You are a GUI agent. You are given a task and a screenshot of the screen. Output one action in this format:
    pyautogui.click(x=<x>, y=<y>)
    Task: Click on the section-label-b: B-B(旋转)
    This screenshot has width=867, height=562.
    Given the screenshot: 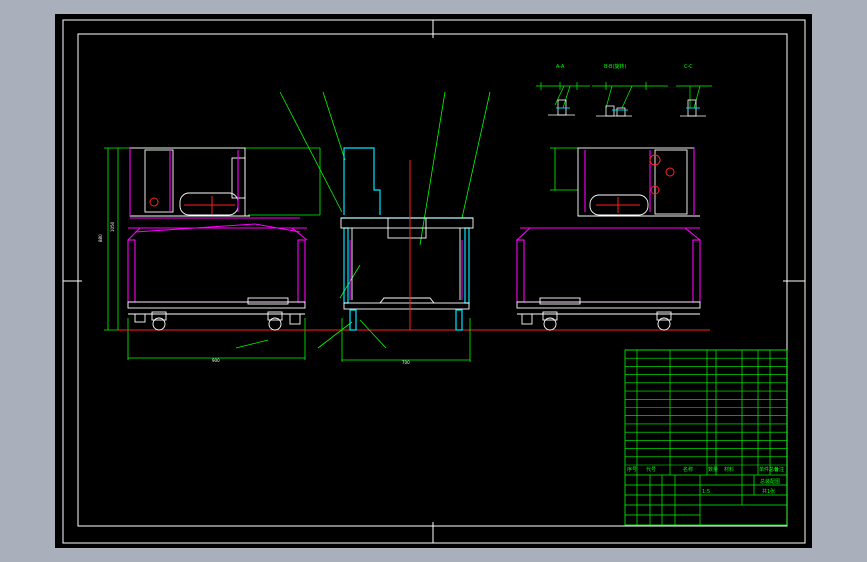 What is the action you would take?
    pyautogui.click(x=615, y=66)
    